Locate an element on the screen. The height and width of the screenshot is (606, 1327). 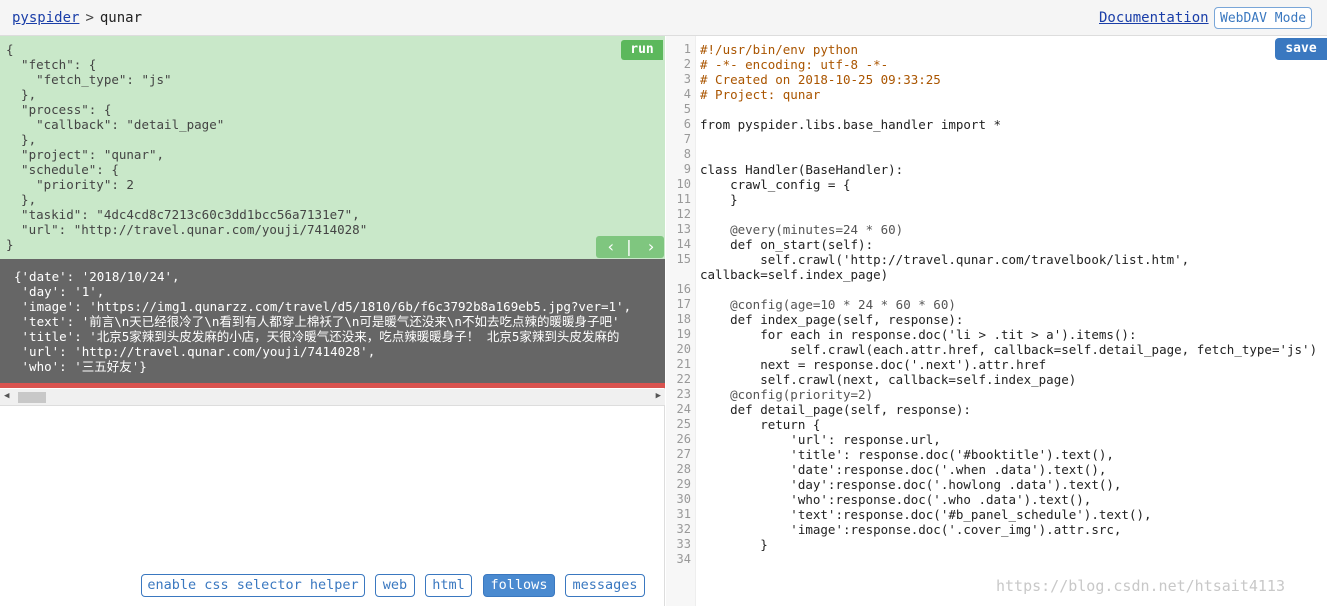
chevron-left-icon: ‹ is located at coordinates (611, 247).